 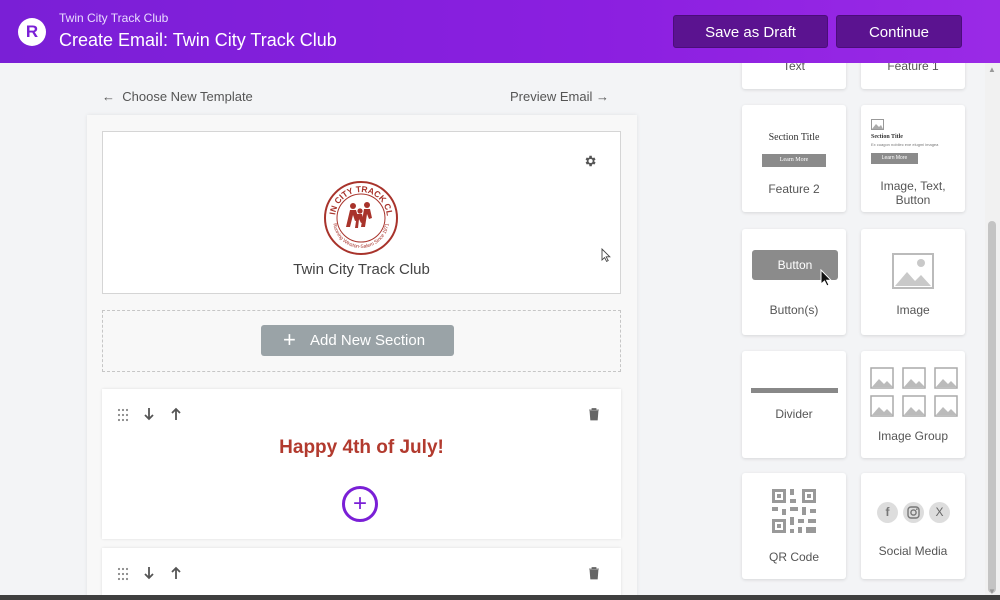 What do you see at coordinates (914, 392) in the screenshot?
I see `image-group-icon` at bounding box center [914, 392].